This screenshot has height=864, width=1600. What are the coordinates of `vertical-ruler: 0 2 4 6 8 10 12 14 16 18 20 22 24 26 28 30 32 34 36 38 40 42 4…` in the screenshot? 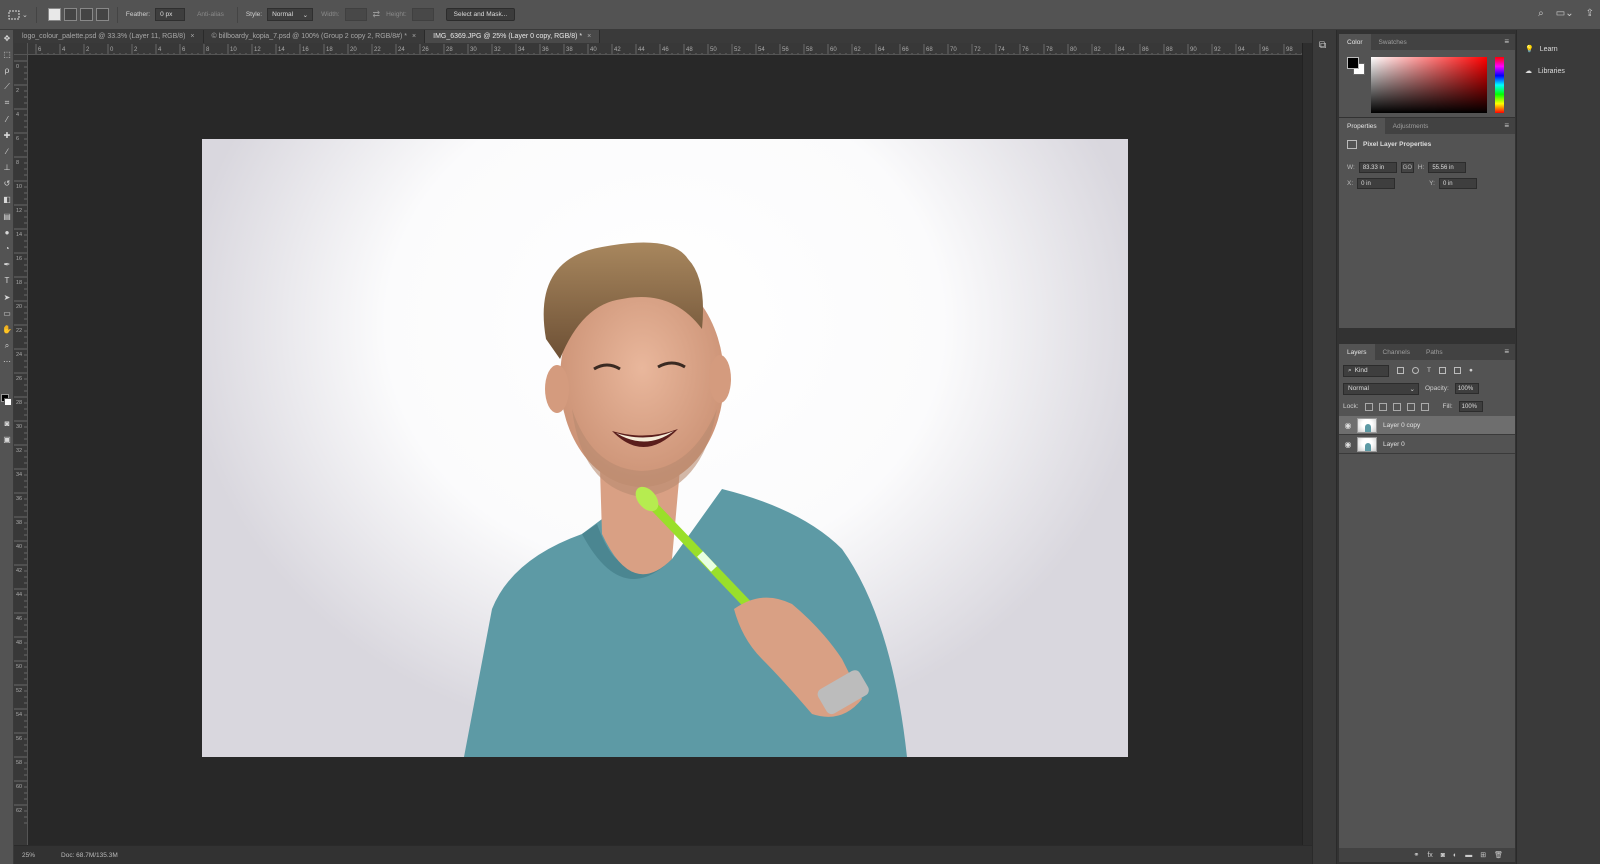 It's located at (21, 450).